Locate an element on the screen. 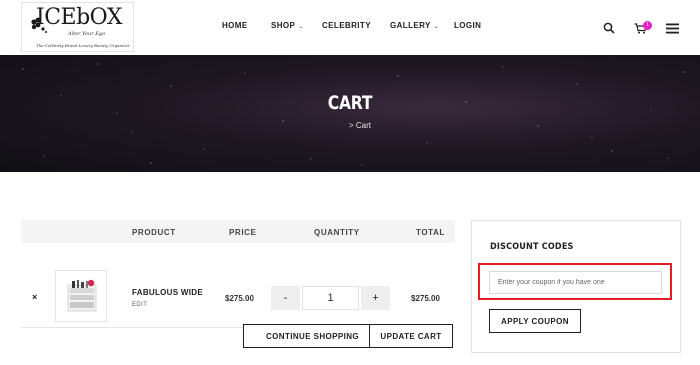 The height and width of the screenshot is (365, 700). header-total: TOTAL is located at coordinates (430, 232).